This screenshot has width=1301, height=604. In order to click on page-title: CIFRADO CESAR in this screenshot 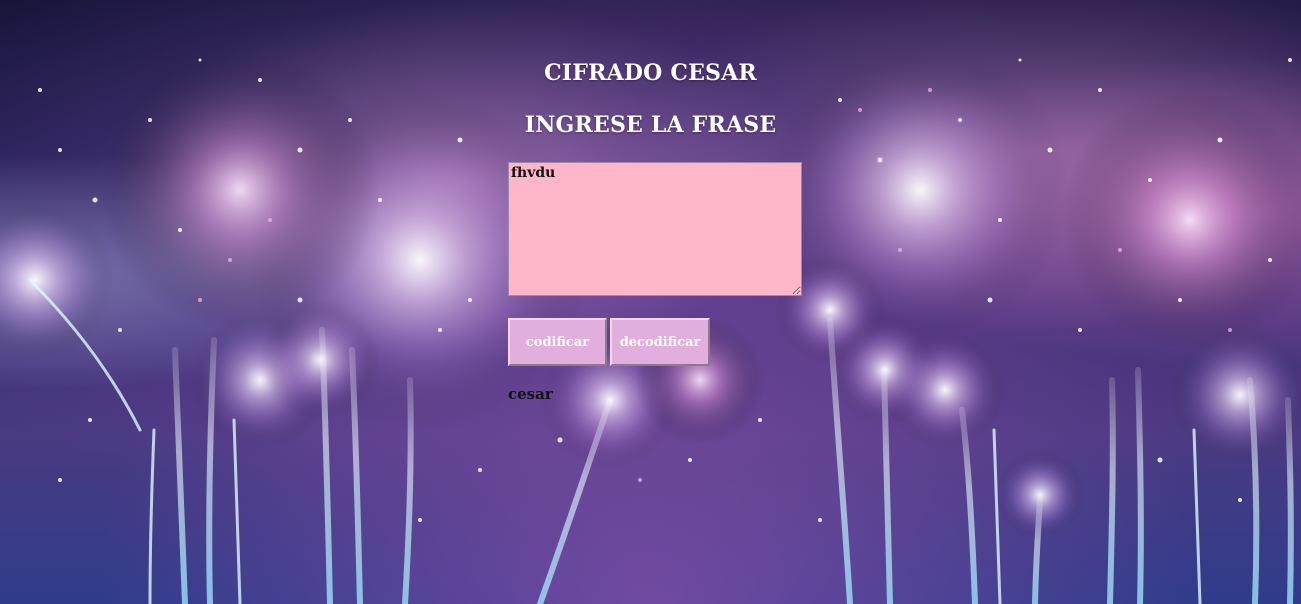, I will do `click(650, 73)`.